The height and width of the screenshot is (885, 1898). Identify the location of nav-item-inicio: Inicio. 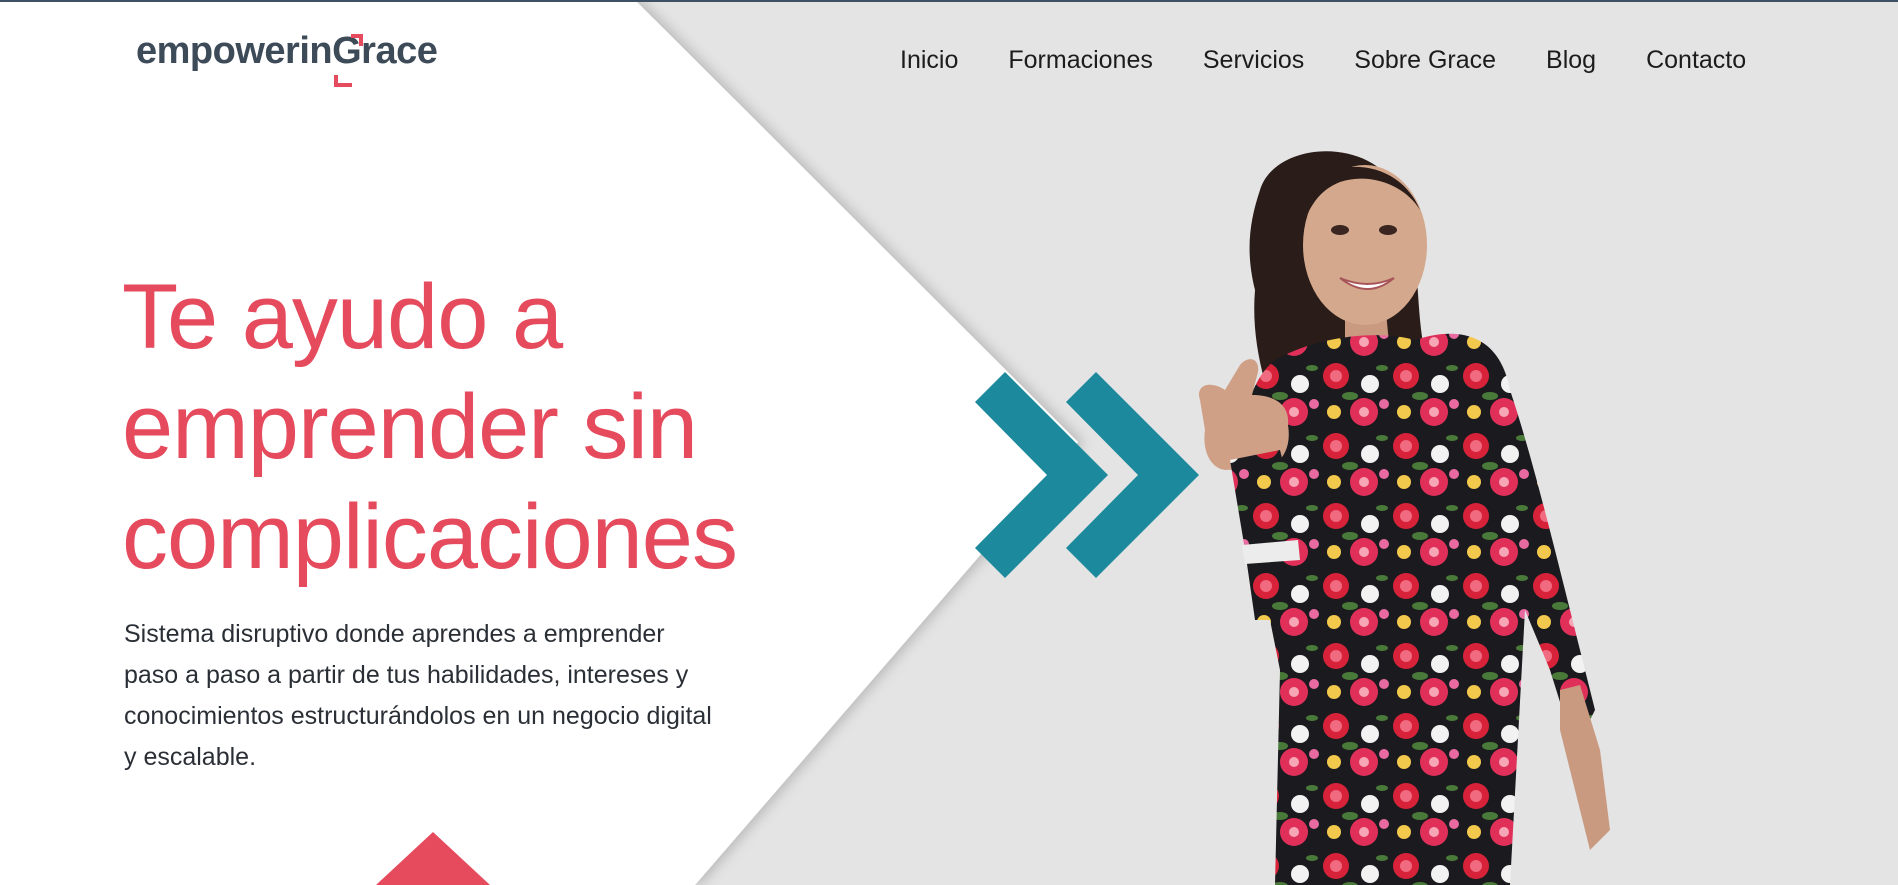
(929, 60).